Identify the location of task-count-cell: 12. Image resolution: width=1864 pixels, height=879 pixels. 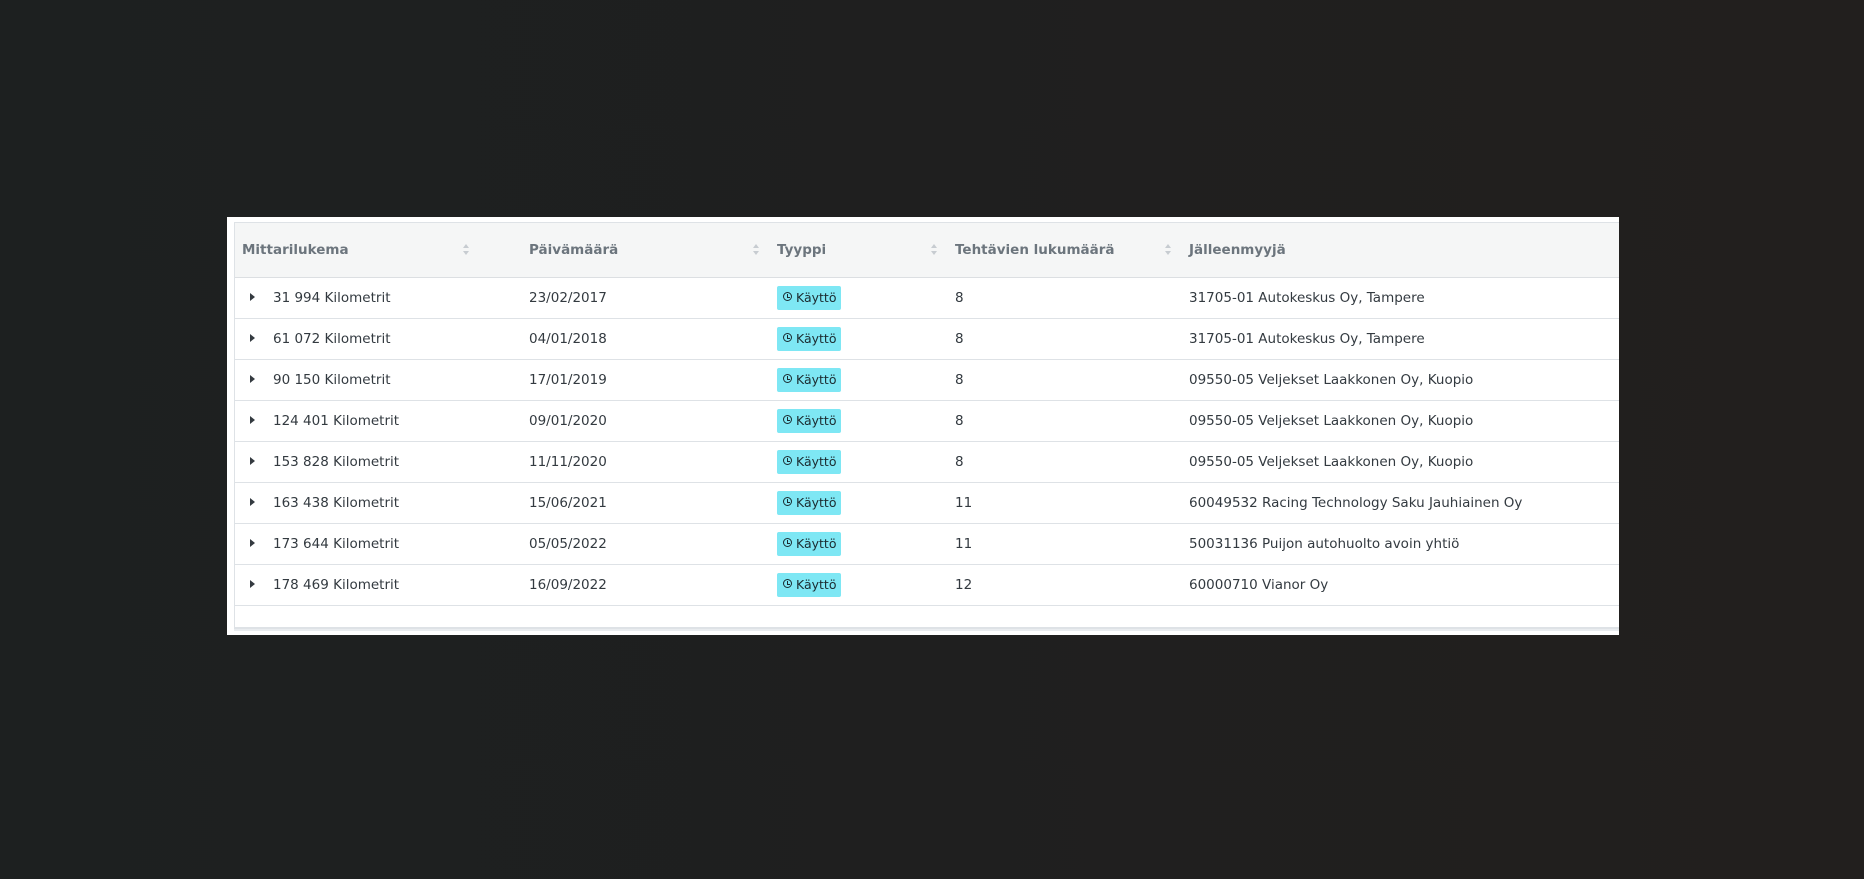
(964, 585).